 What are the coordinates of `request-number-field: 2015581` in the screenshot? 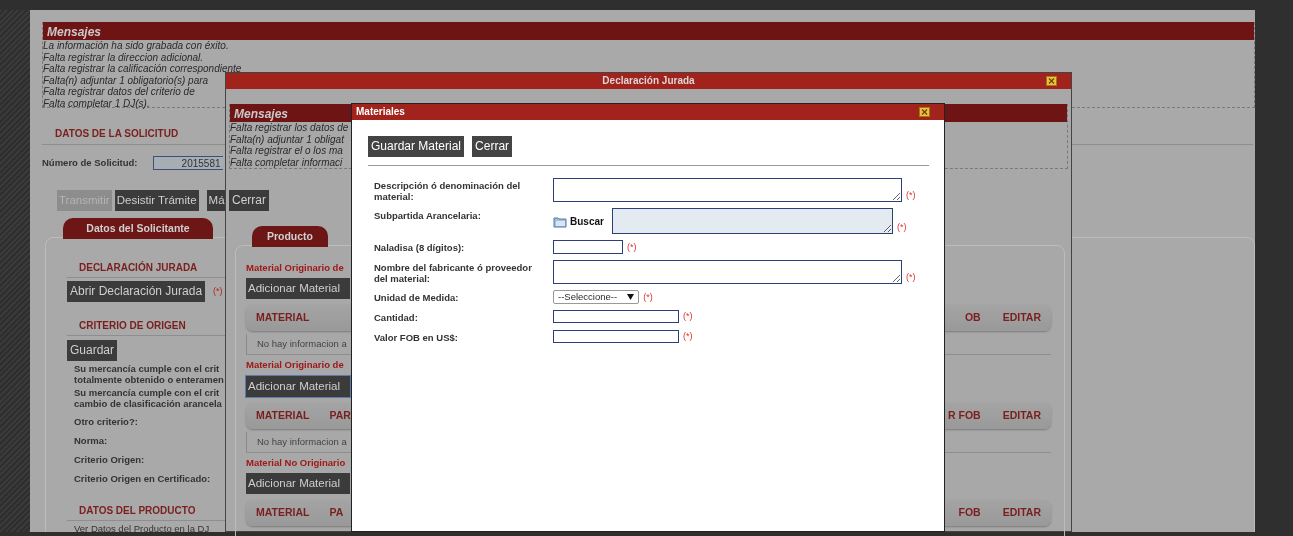 It's located at (187, 163).